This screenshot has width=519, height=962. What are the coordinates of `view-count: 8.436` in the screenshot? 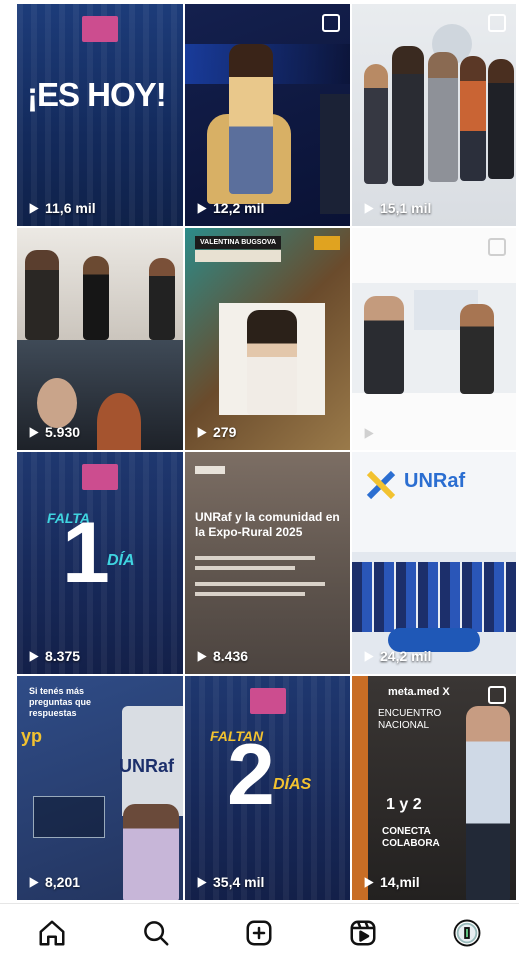 It's located at (221, 656).